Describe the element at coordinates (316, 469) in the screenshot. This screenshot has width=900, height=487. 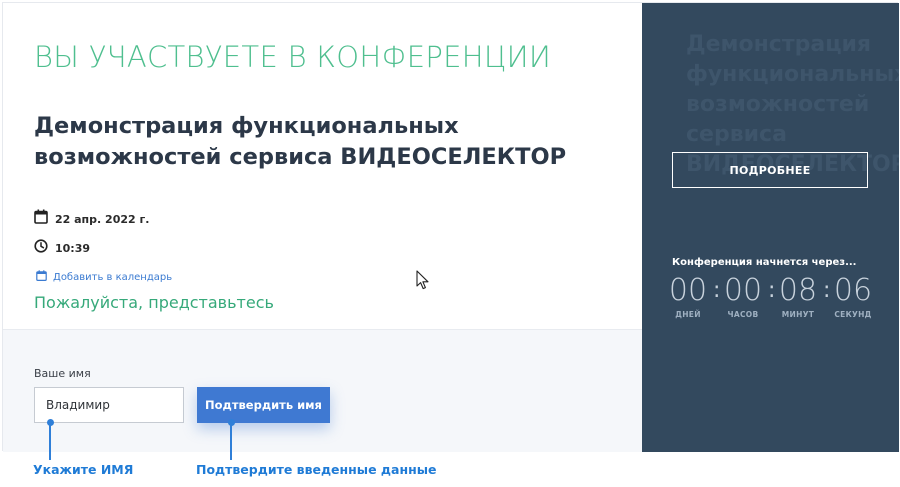
I see `annotation-confirm-data: Подтвердите введенные данные` at that location.